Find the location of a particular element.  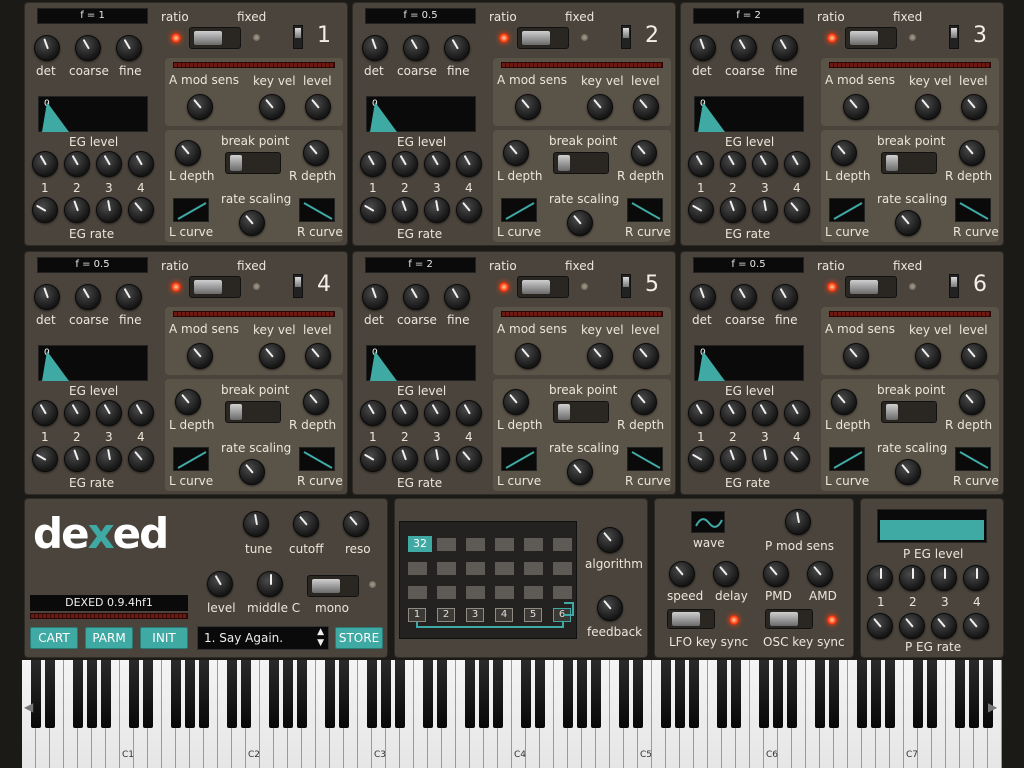

feedback-knob is located at coordinates (610, 608).